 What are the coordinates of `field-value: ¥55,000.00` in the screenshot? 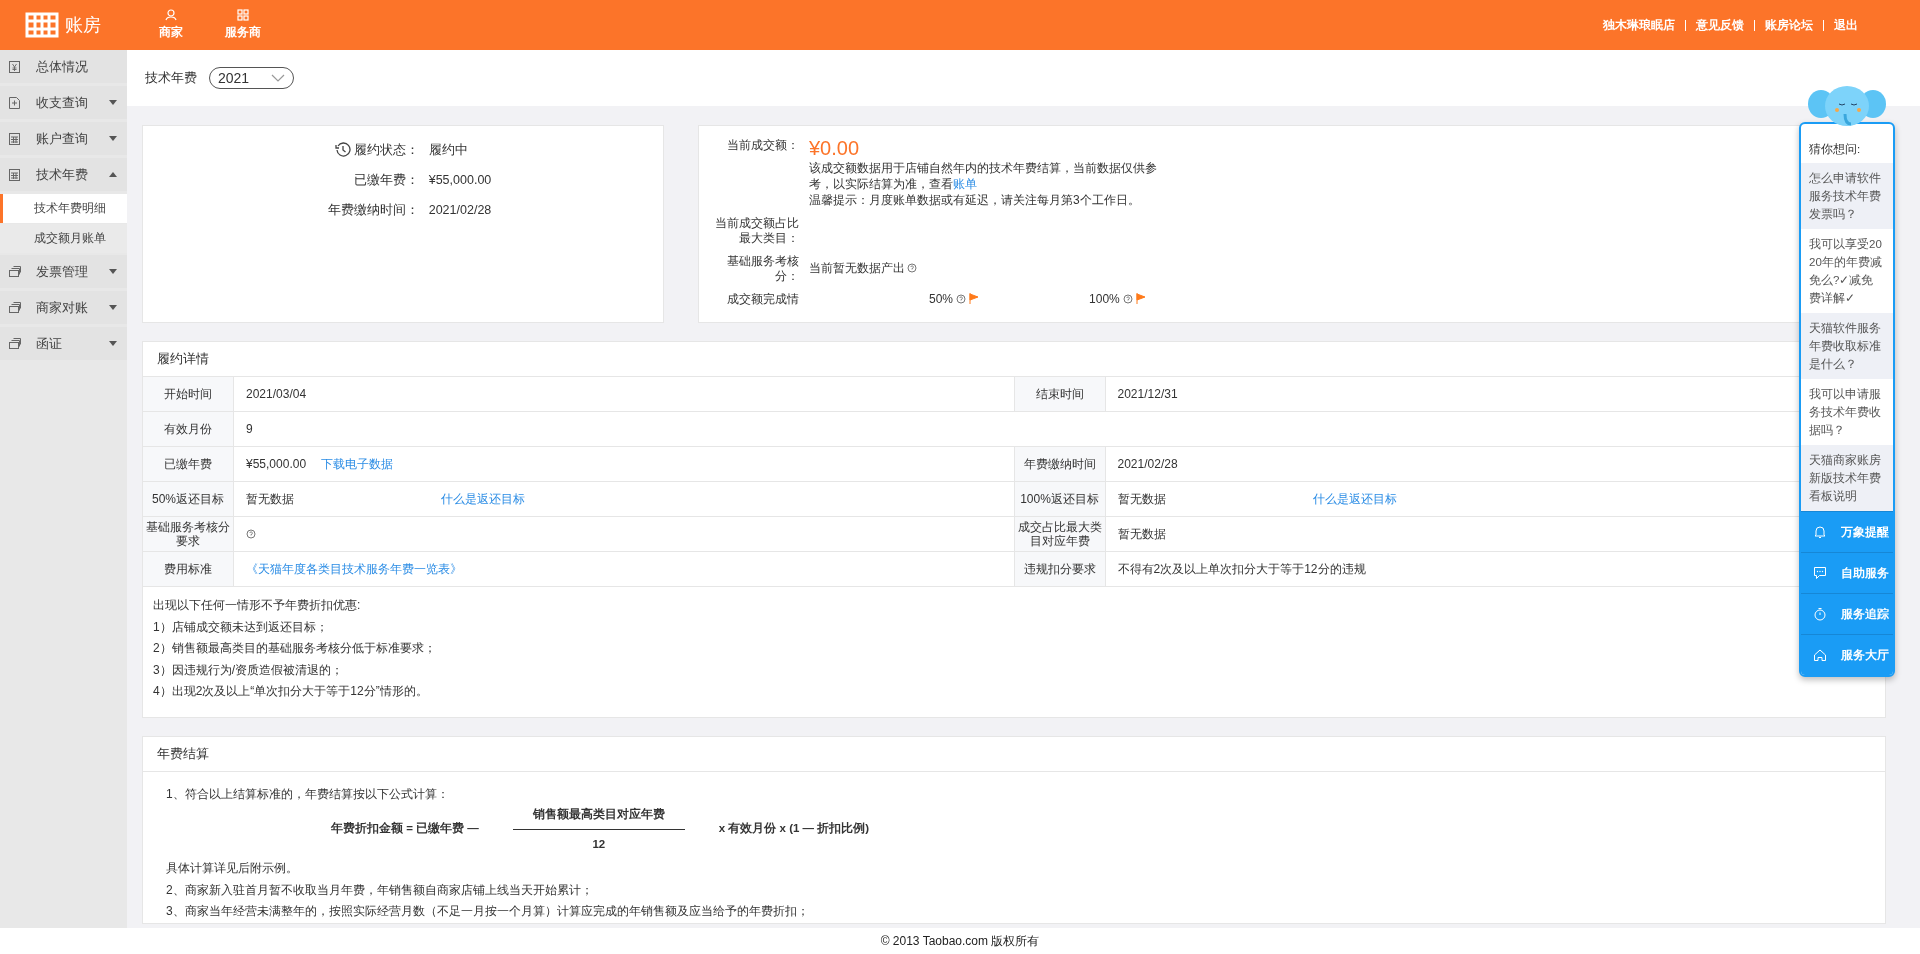 It's located at (460, 180).